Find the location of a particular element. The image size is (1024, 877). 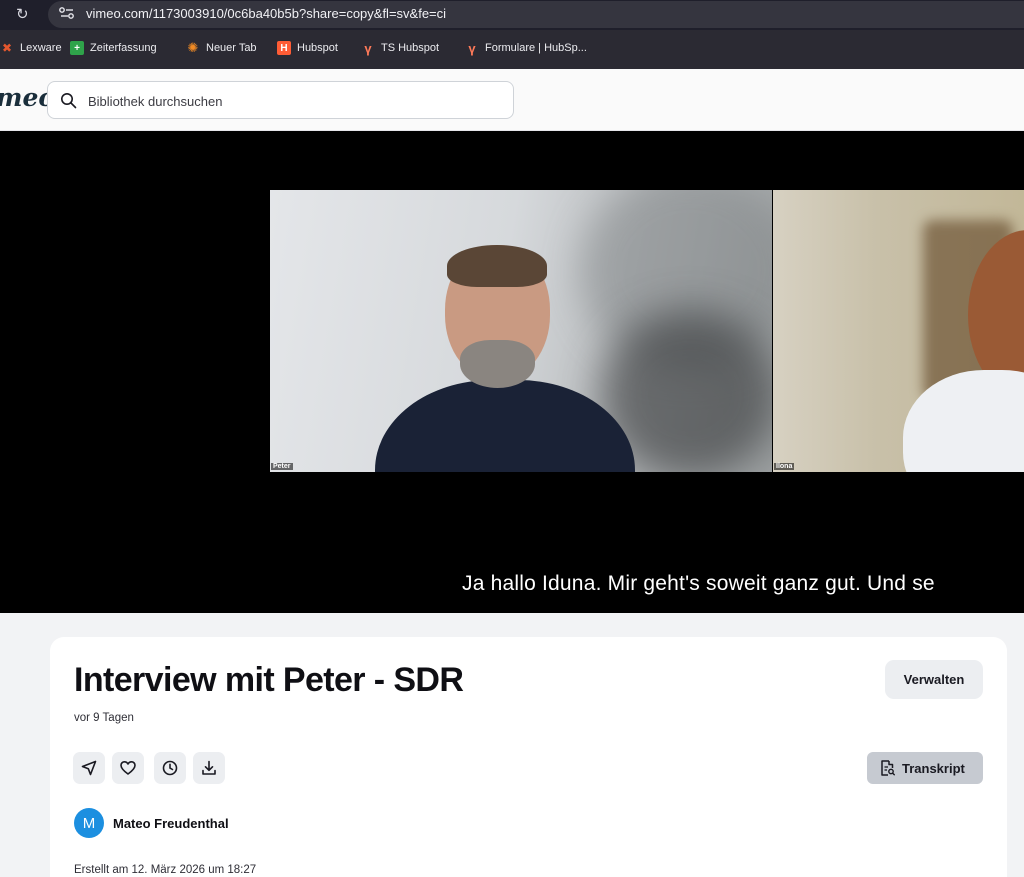

manage-button: Verwalten is located at coordinates (934, 679).